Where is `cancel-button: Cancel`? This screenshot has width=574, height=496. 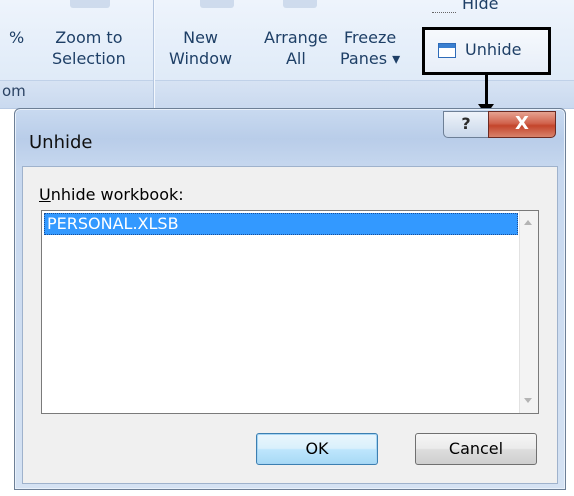
cancel-button: Cancel is located at coordinates (476, 449).